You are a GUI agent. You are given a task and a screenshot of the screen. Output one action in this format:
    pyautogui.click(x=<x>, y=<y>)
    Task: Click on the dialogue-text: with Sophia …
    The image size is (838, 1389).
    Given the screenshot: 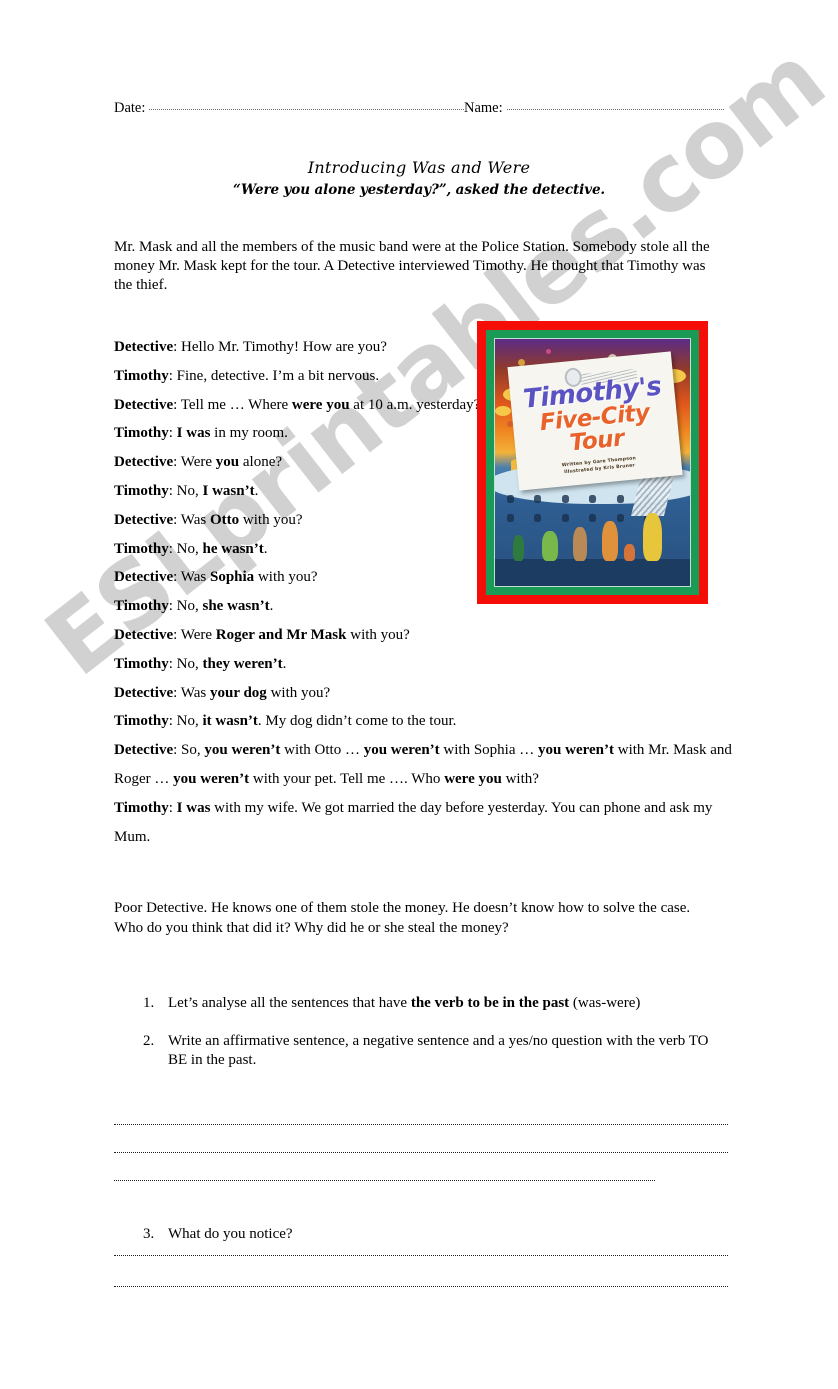 What is the action you would take?
    pyautogui.click(x=489, y=750)
    